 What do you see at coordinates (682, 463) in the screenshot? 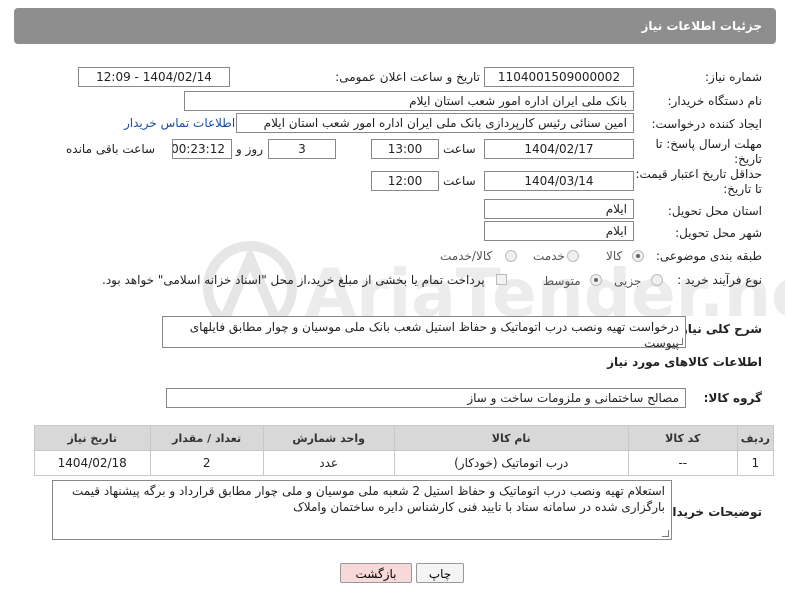
I see `cell-code: --` at bounding box center [682, 463].